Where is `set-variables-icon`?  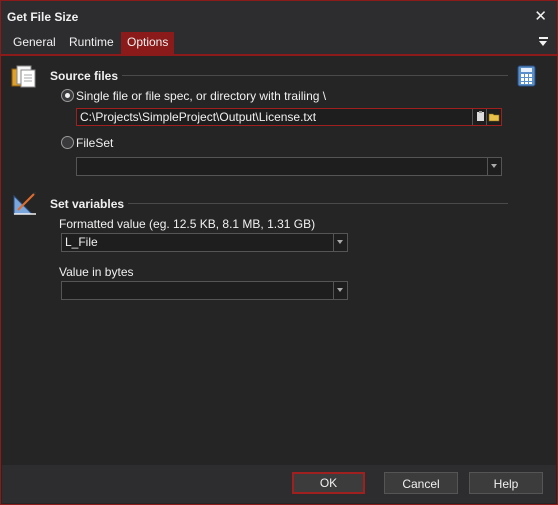 set-variables-icon is located at coordinates (24, 203).